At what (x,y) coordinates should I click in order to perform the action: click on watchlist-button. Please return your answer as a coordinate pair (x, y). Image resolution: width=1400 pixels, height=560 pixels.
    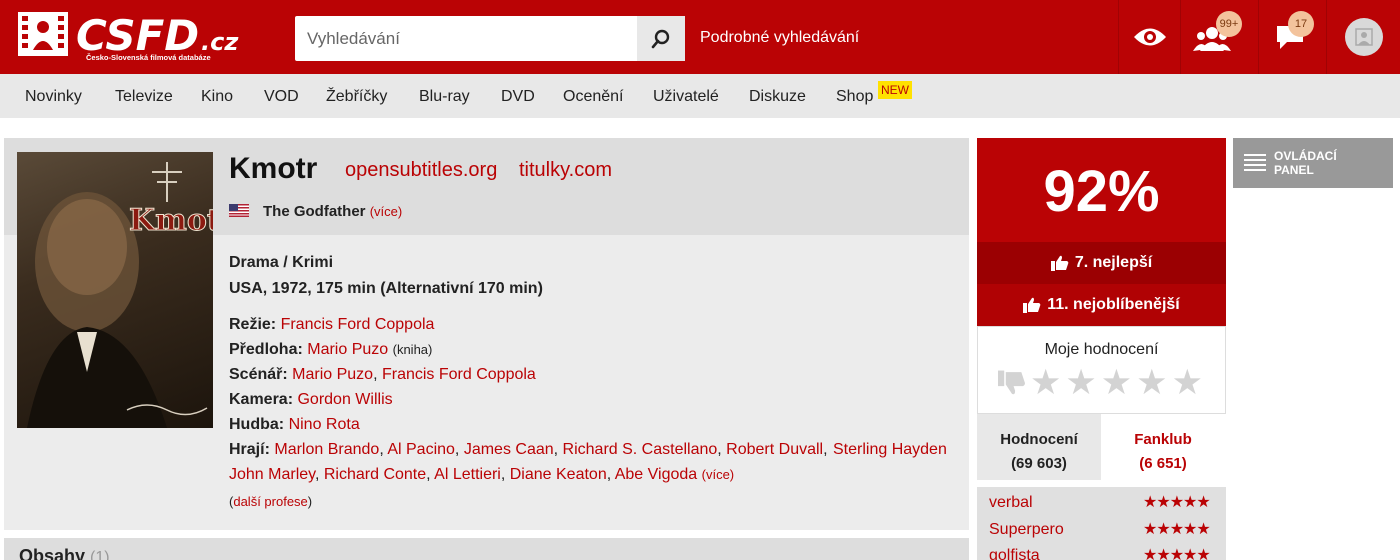
    Looking at the image, I should click on (1149, 37).